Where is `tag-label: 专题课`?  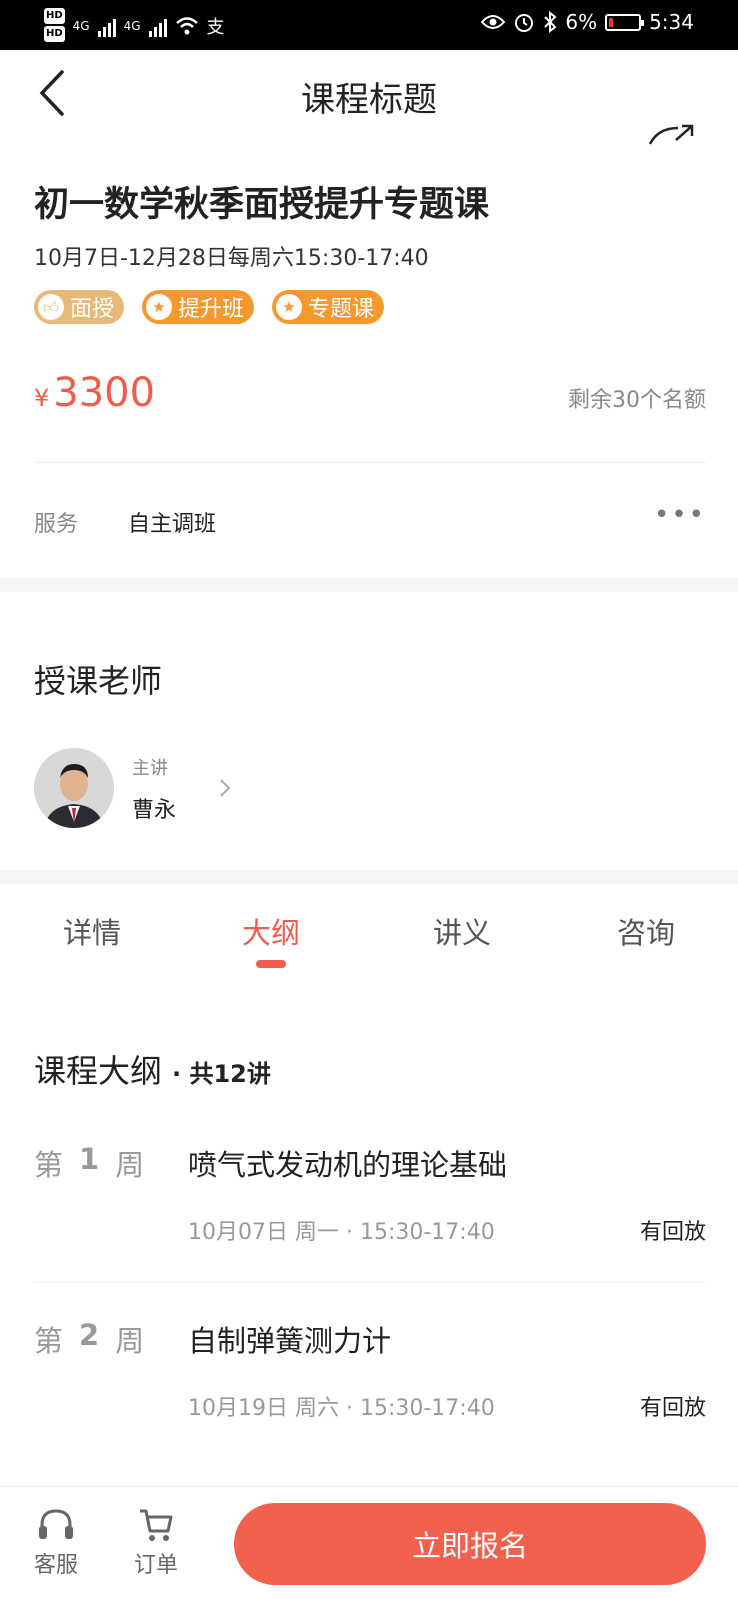
tag-label: 专题课 is located at coordinates (341, 309).